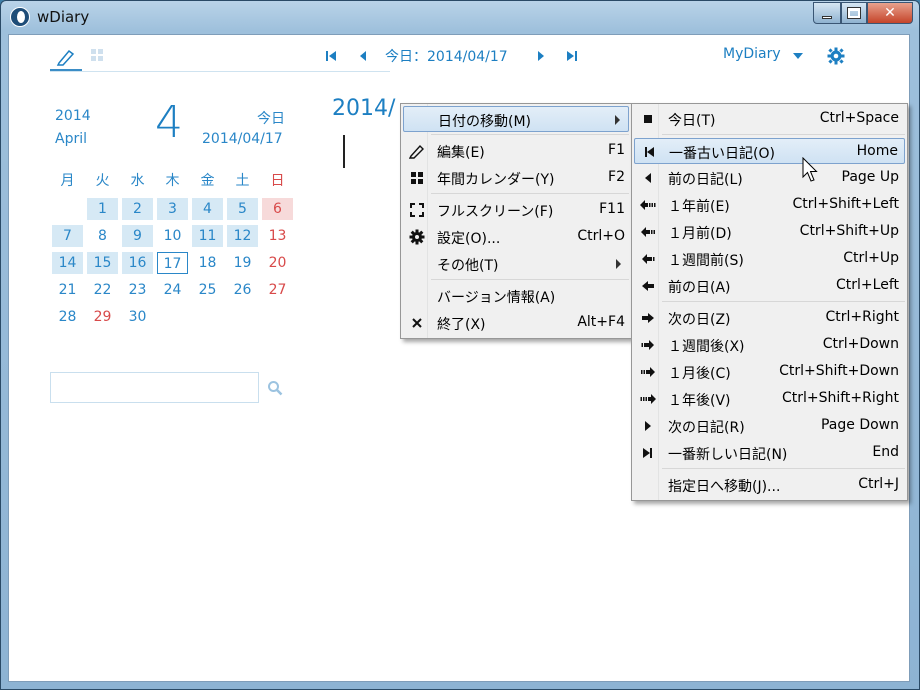  What do you see at coordinates (154, 387) in the screenshot?
I see `search-input` at bounding box center [154, 387].